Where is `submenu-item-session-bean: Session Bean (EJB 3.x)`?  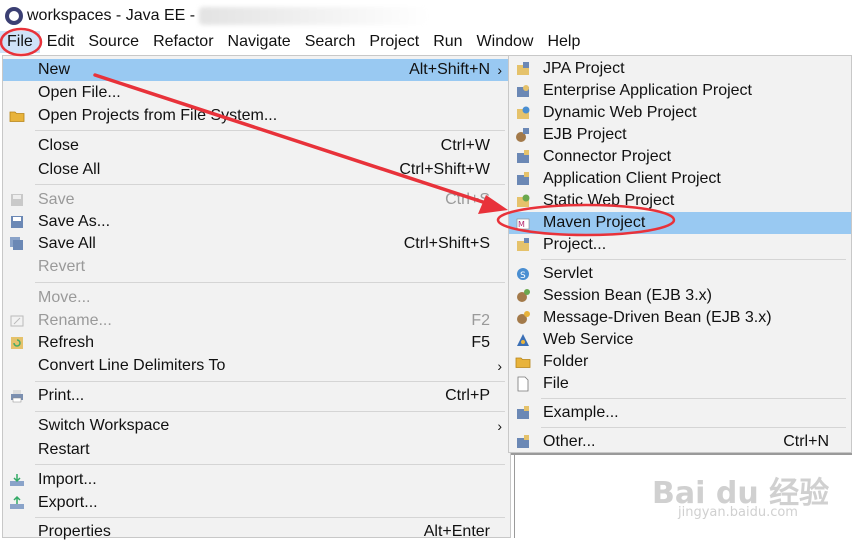 submenu-item-session-bean: Session Bean (EJB 3.x) is located at coordinates (680, 296).